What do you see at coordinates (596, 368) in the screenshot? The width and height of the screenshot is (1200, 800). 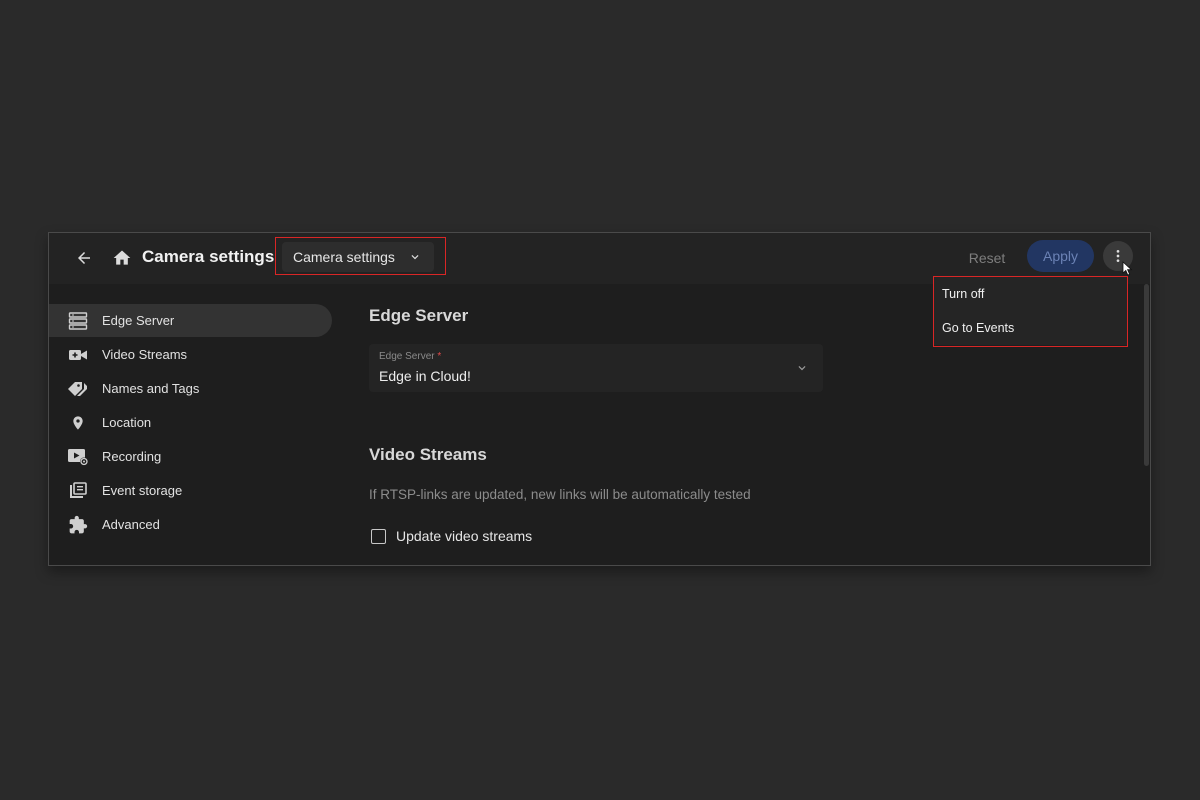 I see `edge-server-select: Edge Server * Edge in Cloud!` at bounding box center [596, 368].